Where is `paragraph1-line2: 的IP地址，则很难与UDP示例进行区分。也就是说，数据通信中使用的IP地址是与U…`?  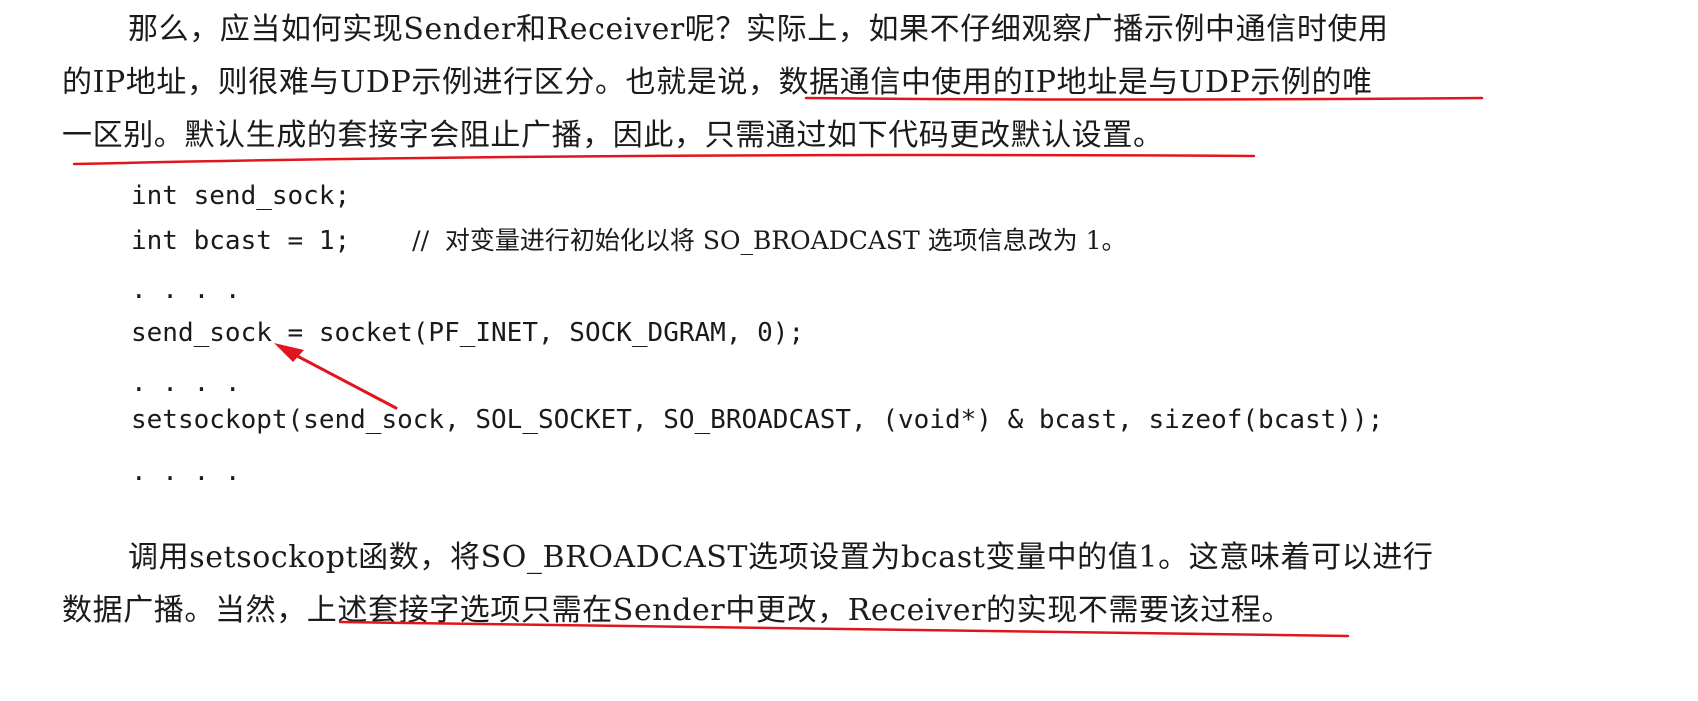 paragraph1-line2: 的IP地址，则很难与UDP示例进行区分。也就是说，数据通信中使用的IP地址是与U… is located at coordinates (717, 82).